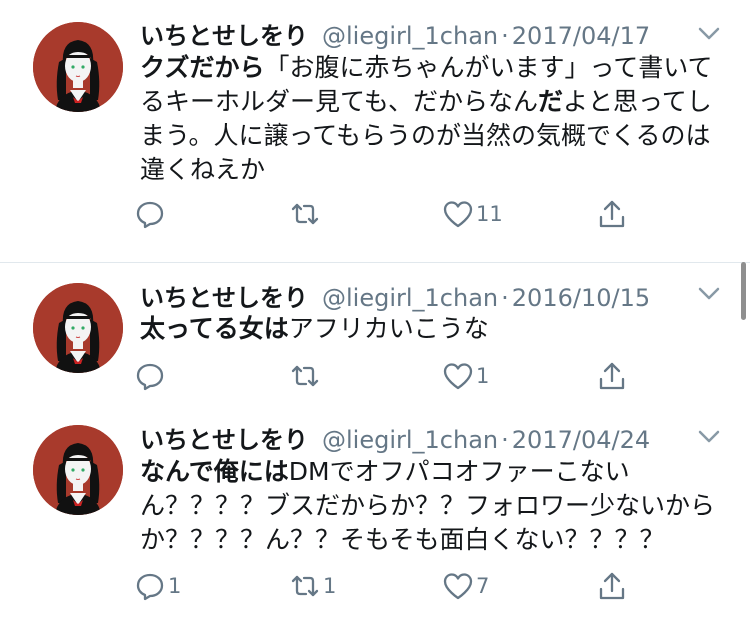 This screenshot has height=621, width=750. What do you see at coordinates (375, 586) in the screenshot?
I see `tweet-actions: 1 1 7` at bounding box center [375, 586].